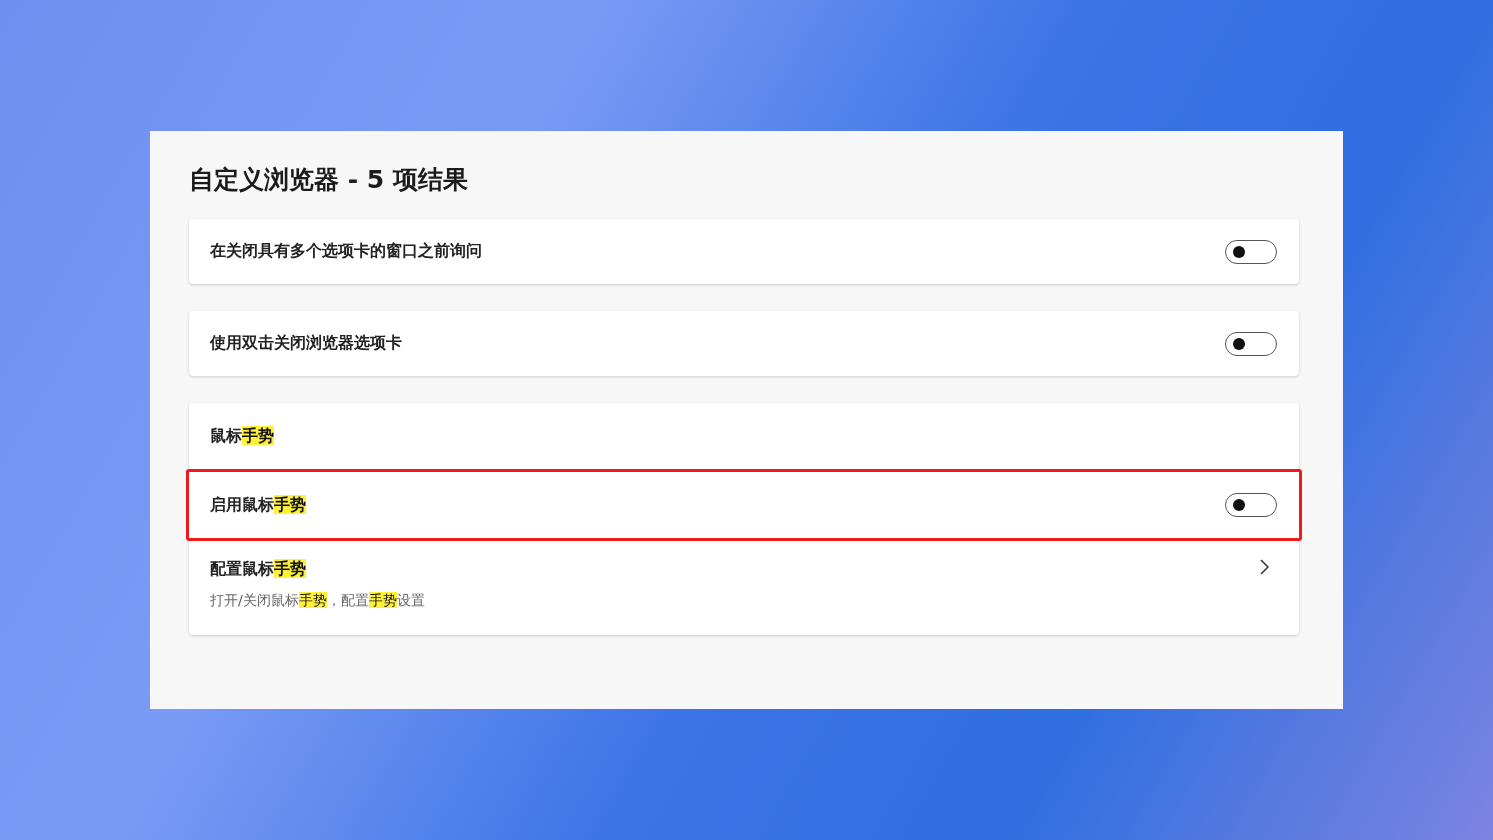 This screenshot has width=1493, height=840. What do you see at coordinates (306, 343) in the screenshot?
I see `setting-label: 使用双击关闭浏览器选项卡` at bounding box center [306, 343].